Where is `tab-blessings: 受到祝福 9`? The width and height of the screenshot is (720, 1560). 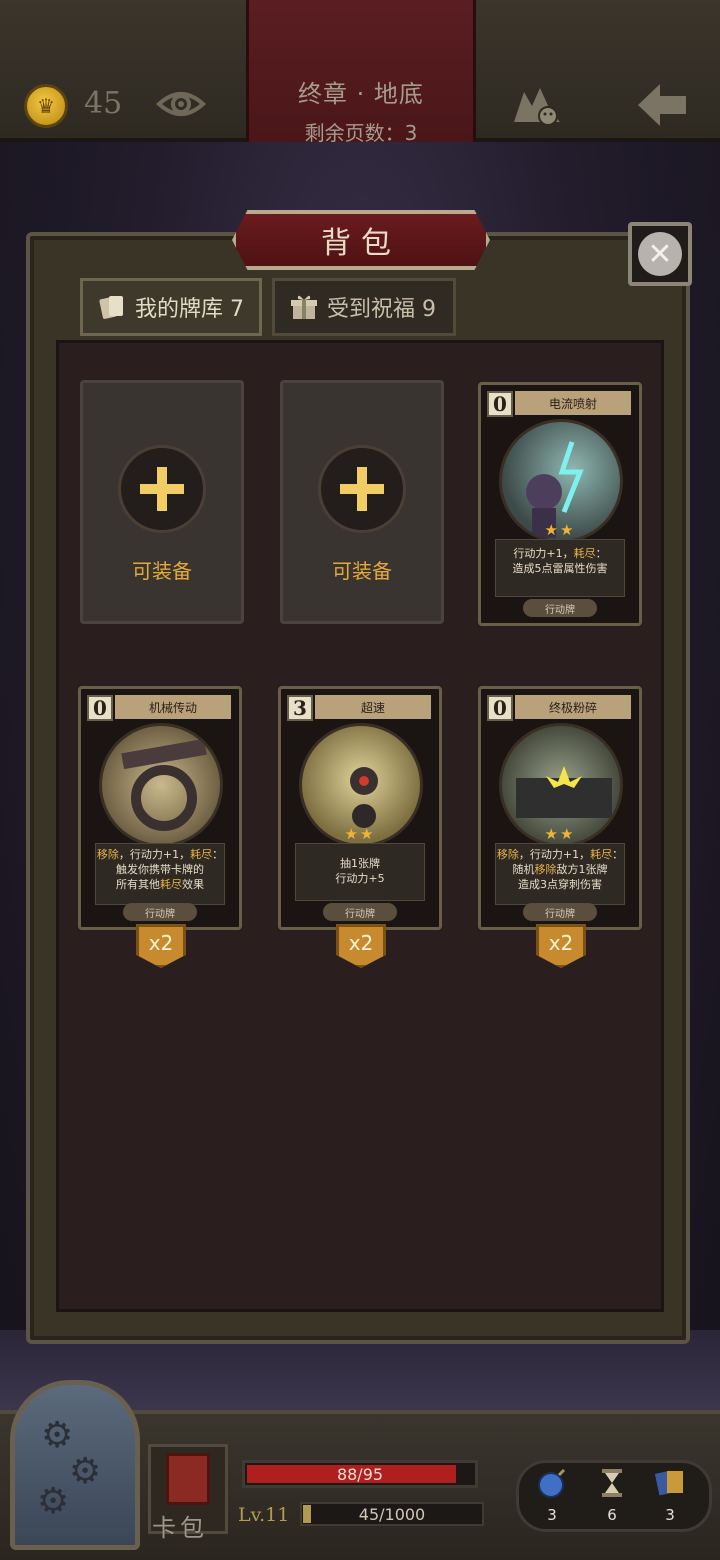
tab-blessings: 受到祝福 9 is located at coordinates (364, 307).